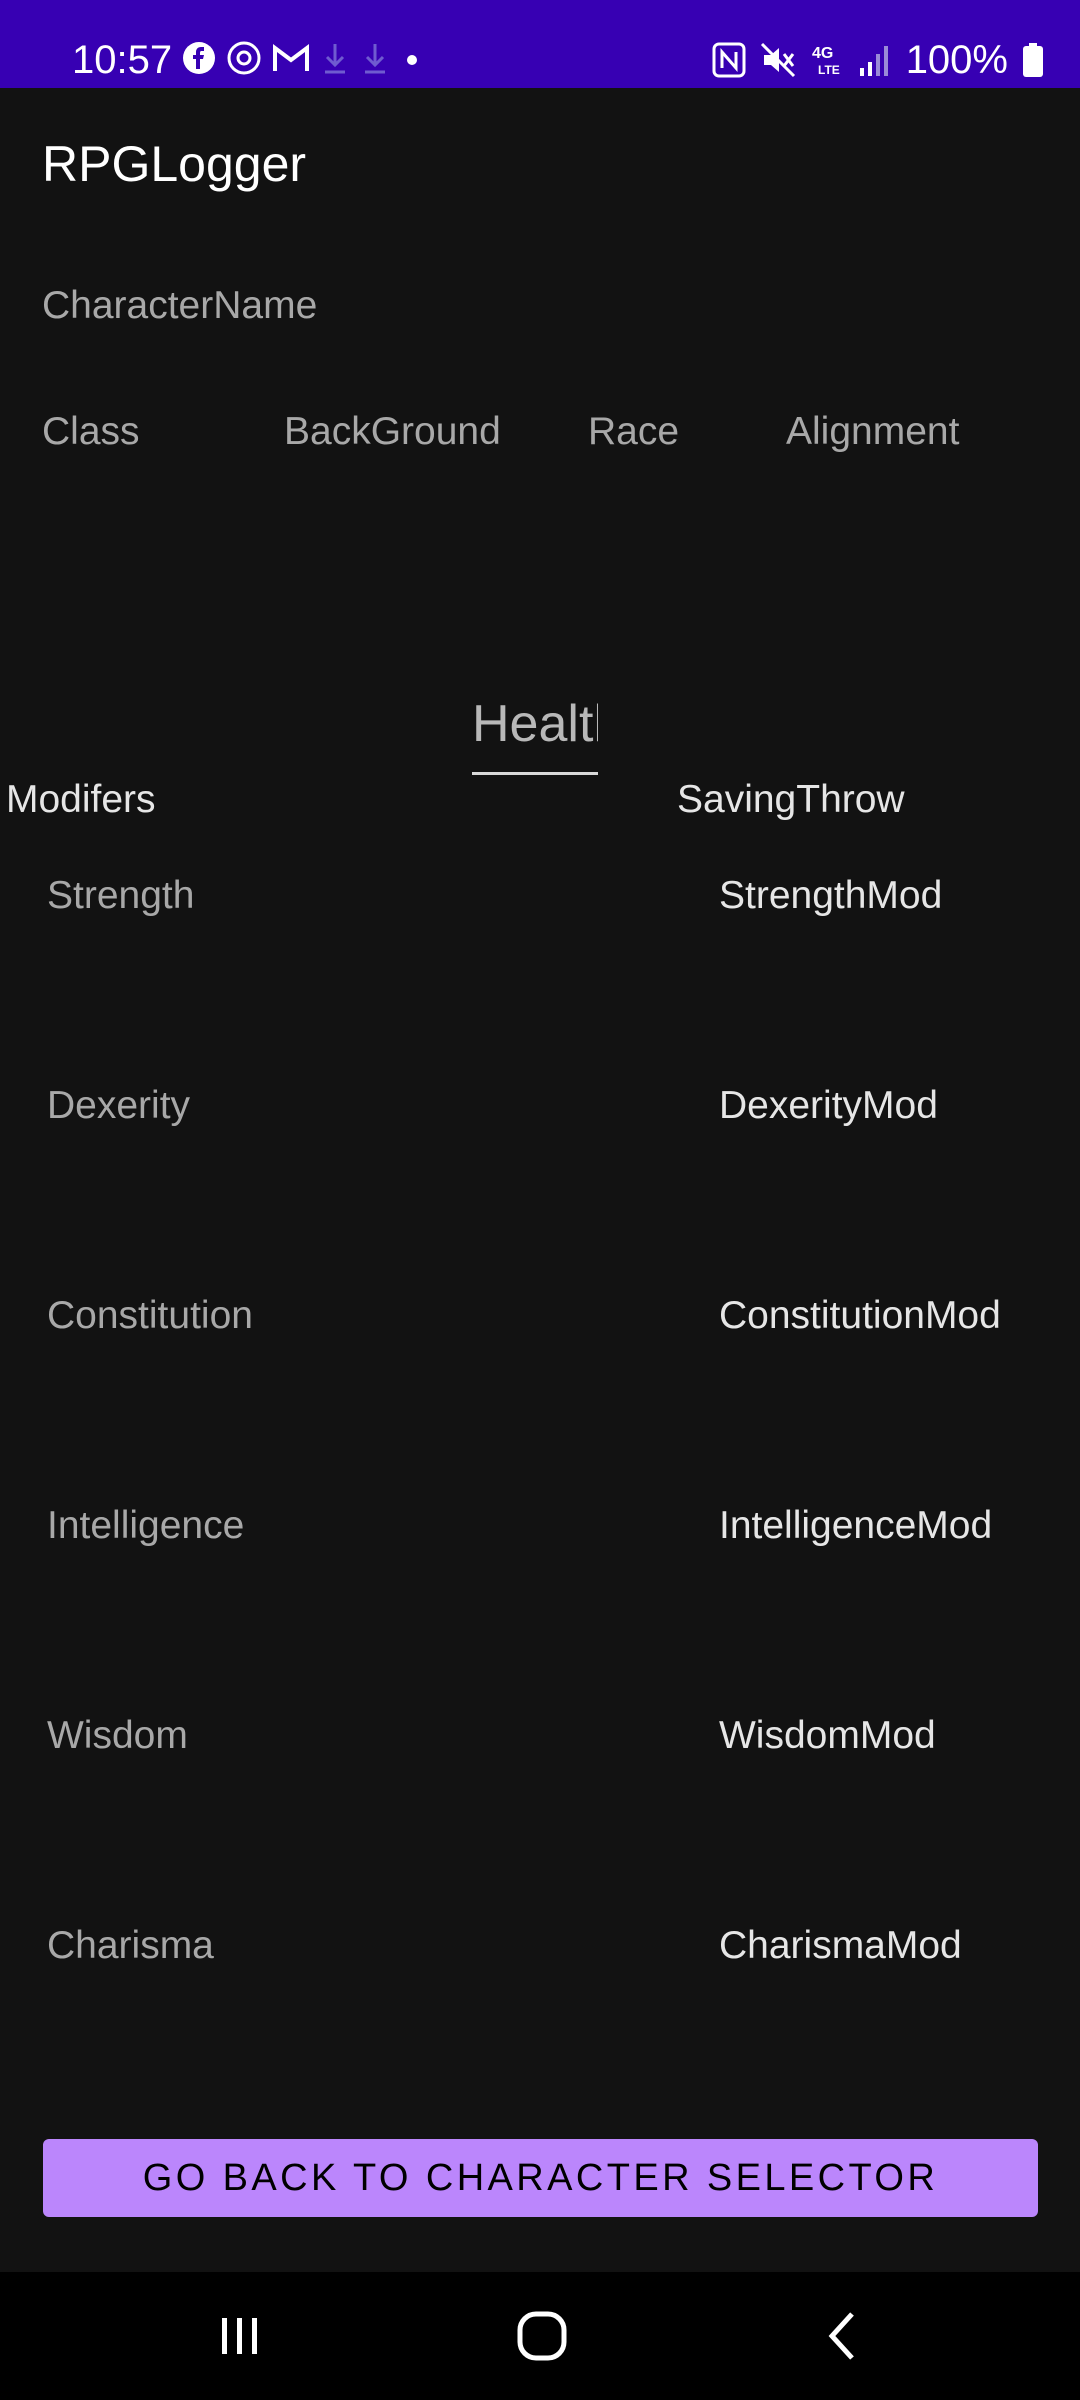 Image resolution: width=1080 pixels, height=2400 pixels. I want to click on app-bar: RPGLogger, so click(540, 163).